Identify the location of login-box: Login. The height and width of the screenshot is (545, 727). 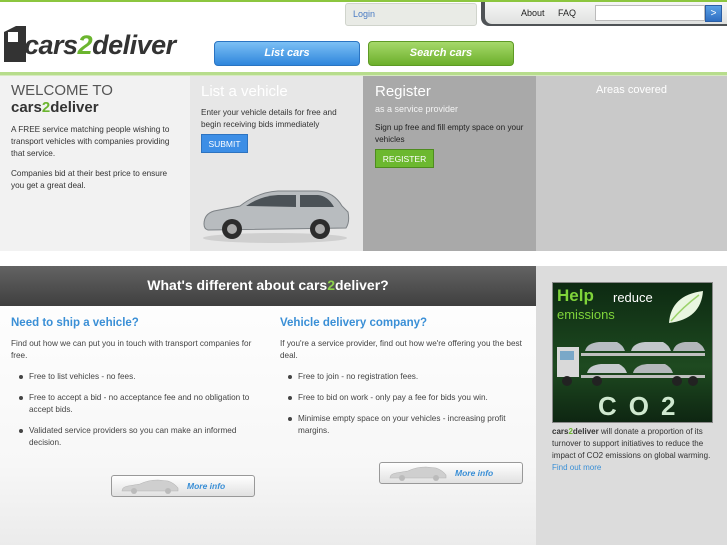
(411, 14).